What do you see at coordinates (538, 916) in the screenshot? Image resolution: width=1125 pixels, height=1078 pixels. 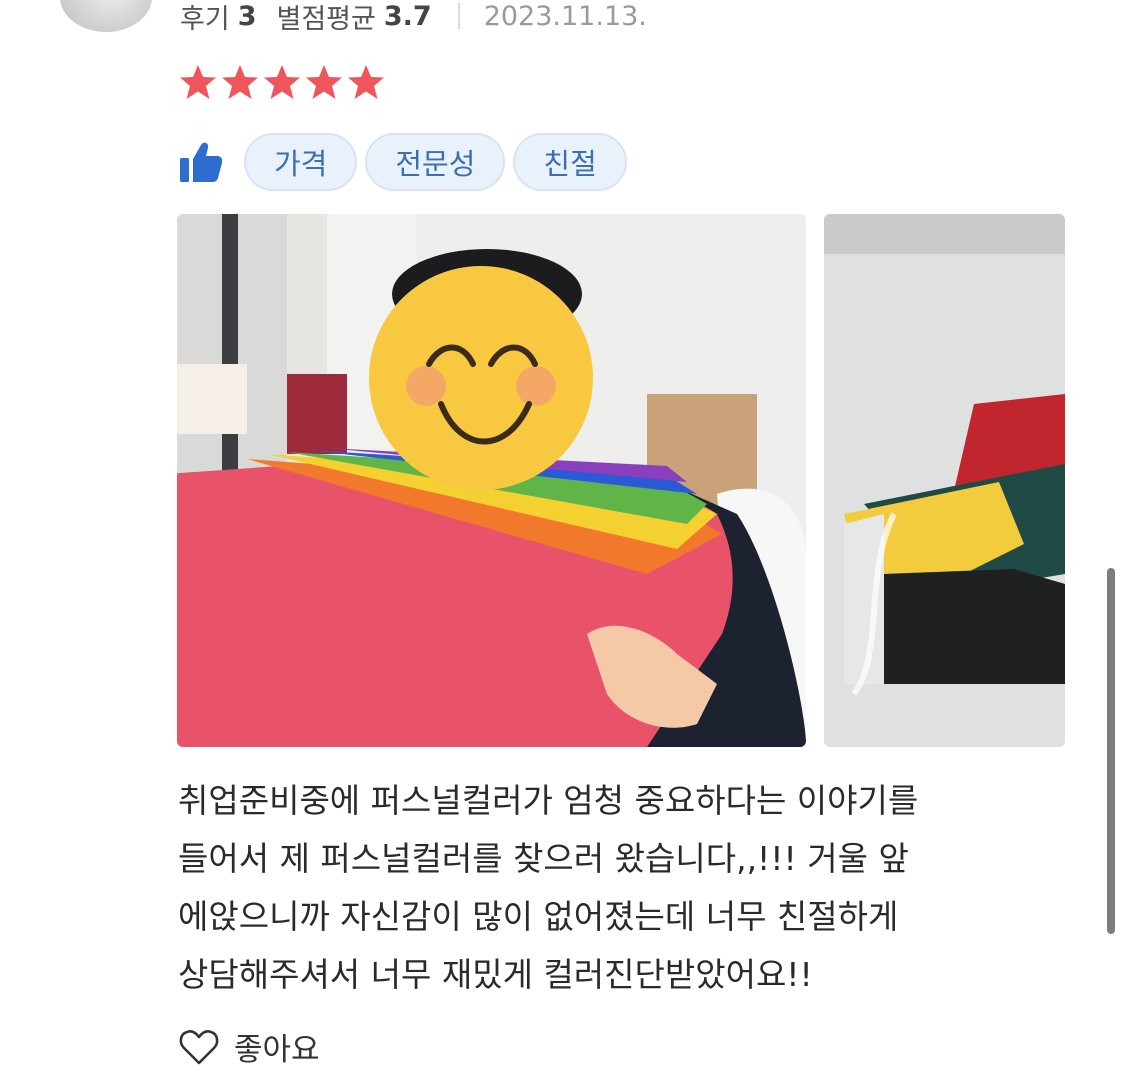 I see `review-line: 에앉으니까 자신감이 많이 없어졌는데 너무 친절하게` at bounding box center [538, 916].